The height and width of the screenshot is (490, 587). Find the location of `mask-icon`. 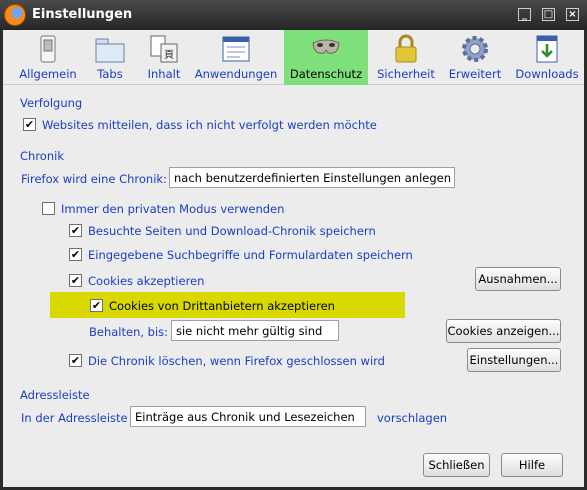

mask-icon is located at coordinates (326, 46).